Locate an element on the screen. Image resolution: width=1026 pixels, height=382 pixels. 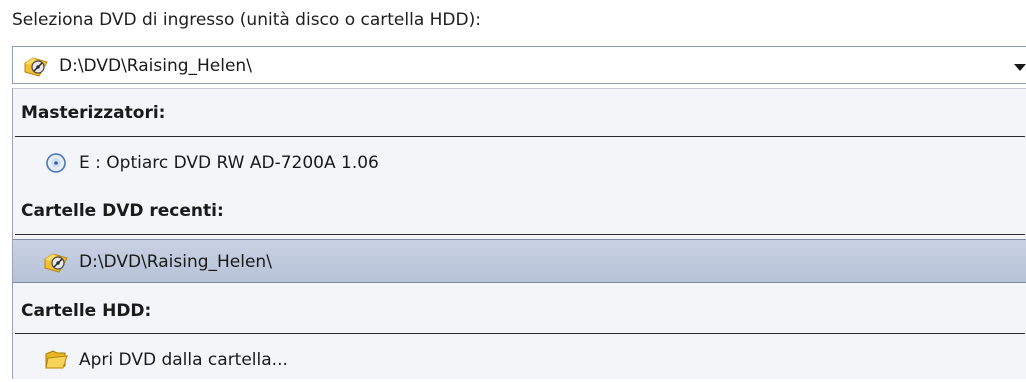
group-header-hdd-folders: Cartelle HDD: is located at coordinates (86, 311).